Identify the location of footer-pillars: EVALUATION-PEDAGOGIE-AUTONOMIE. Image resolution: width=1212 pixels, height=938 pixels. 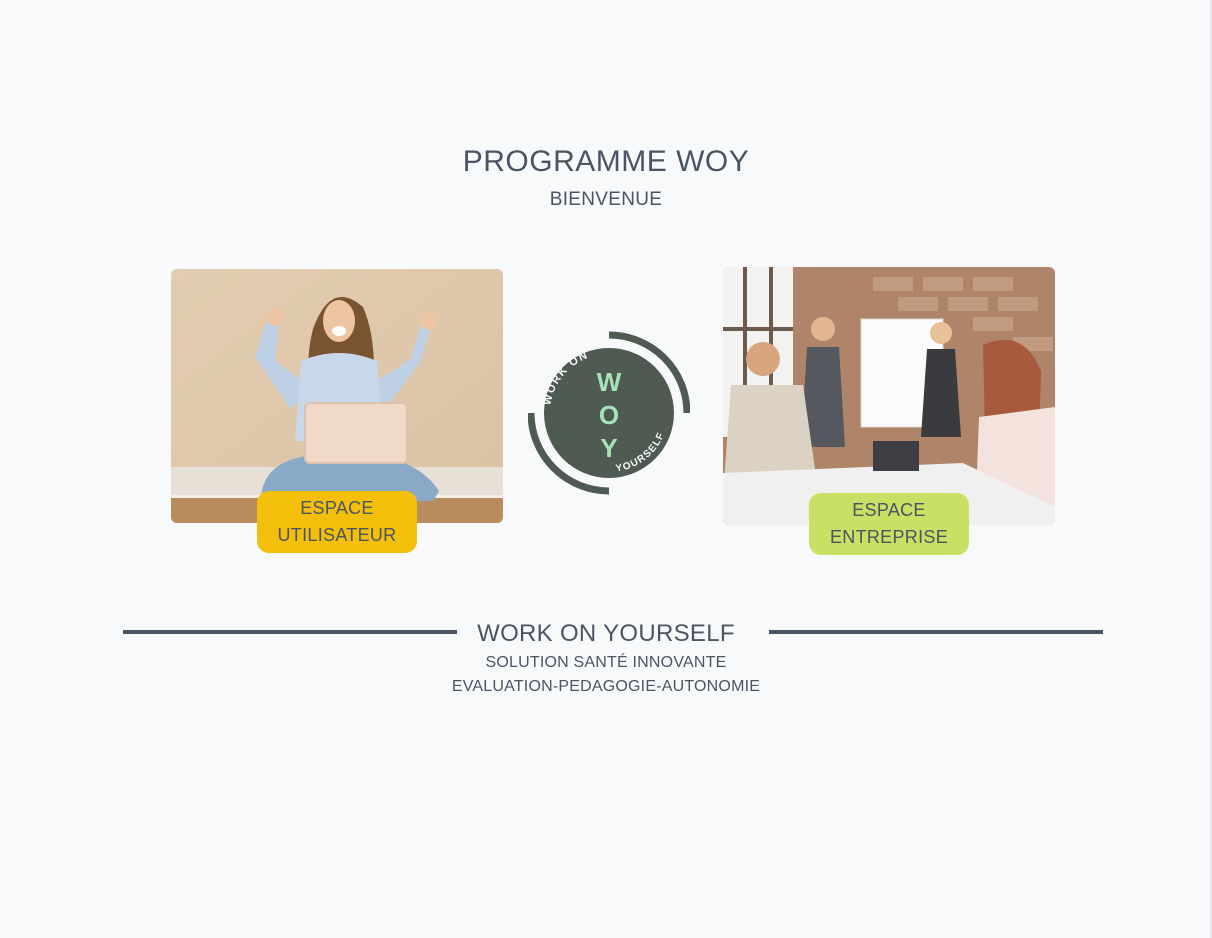
(606, 686).